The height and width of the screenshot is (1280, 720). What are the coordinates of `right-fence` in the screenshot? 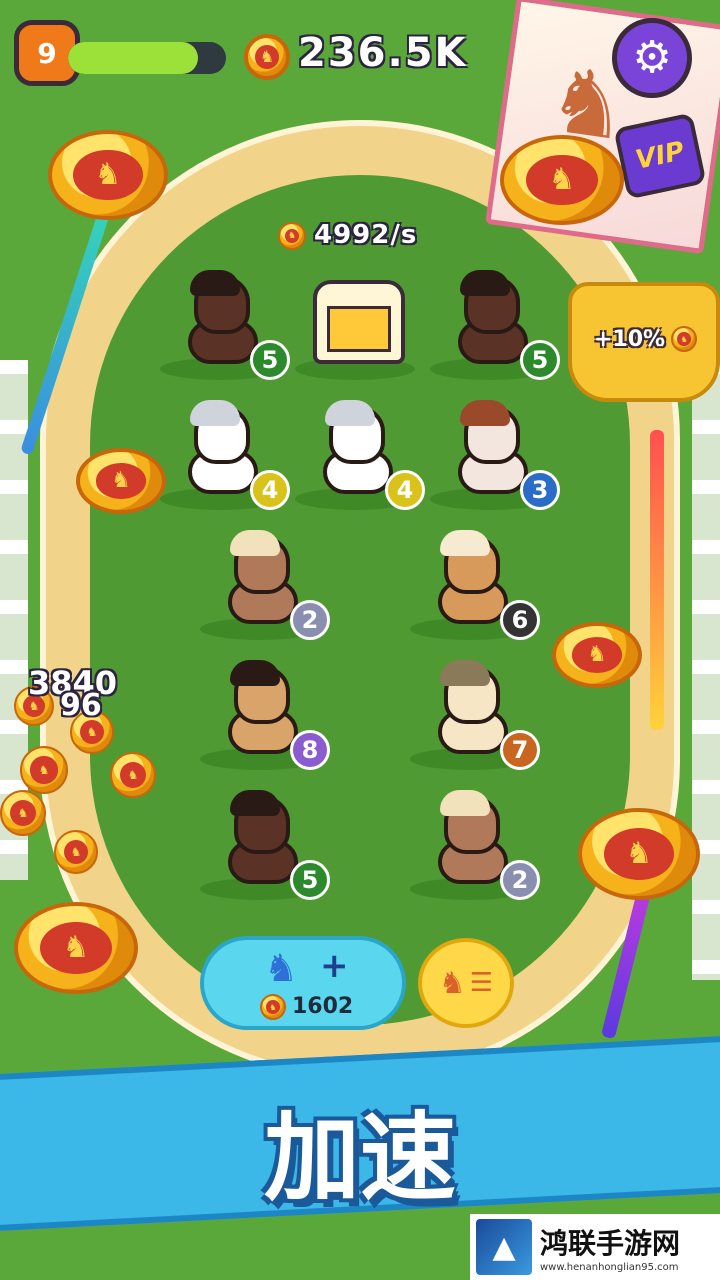 It's located at (706, 670).